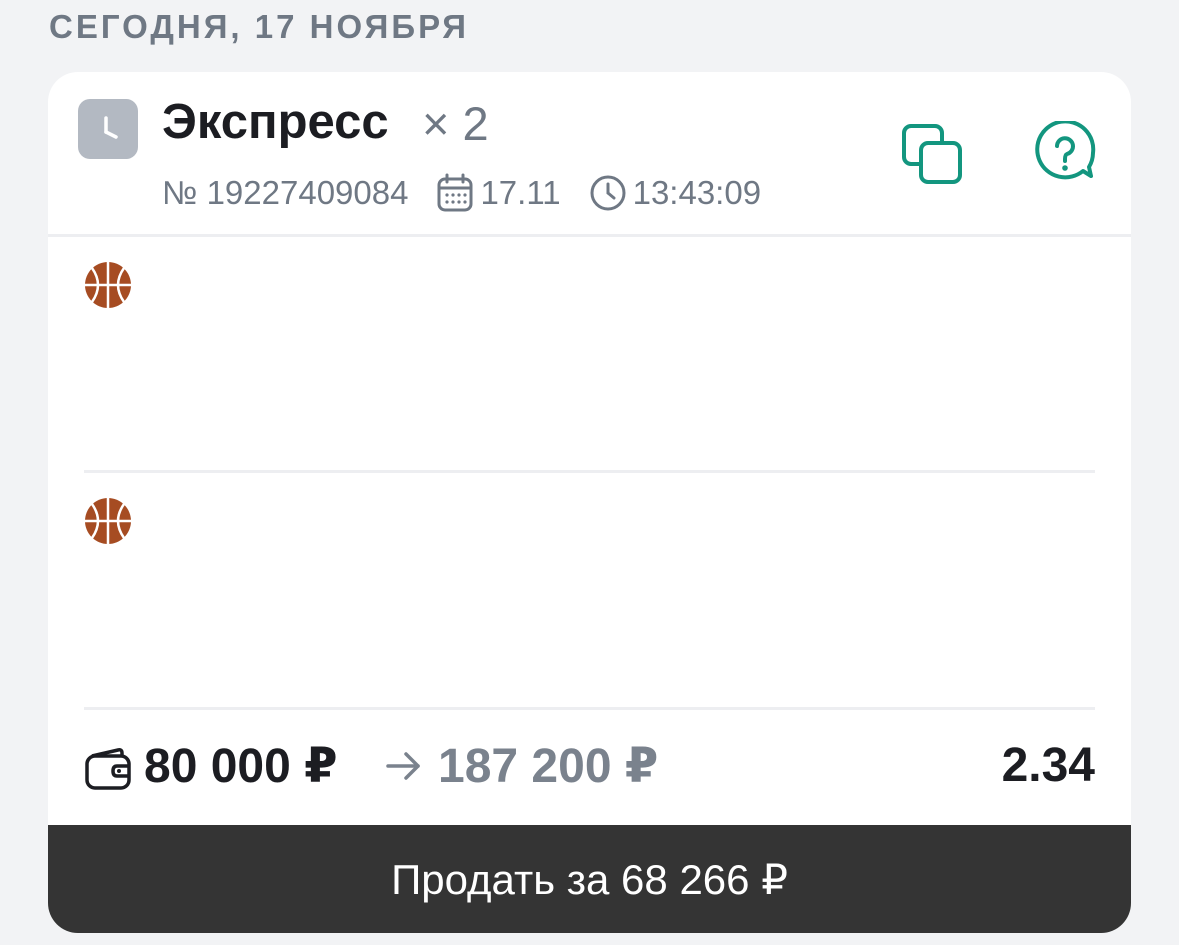 This screenshot has width=1179, height=945. Describe the element at coordinates (455, 123) in the screenshot. I see `bet-multiplier: × 2` at that location.